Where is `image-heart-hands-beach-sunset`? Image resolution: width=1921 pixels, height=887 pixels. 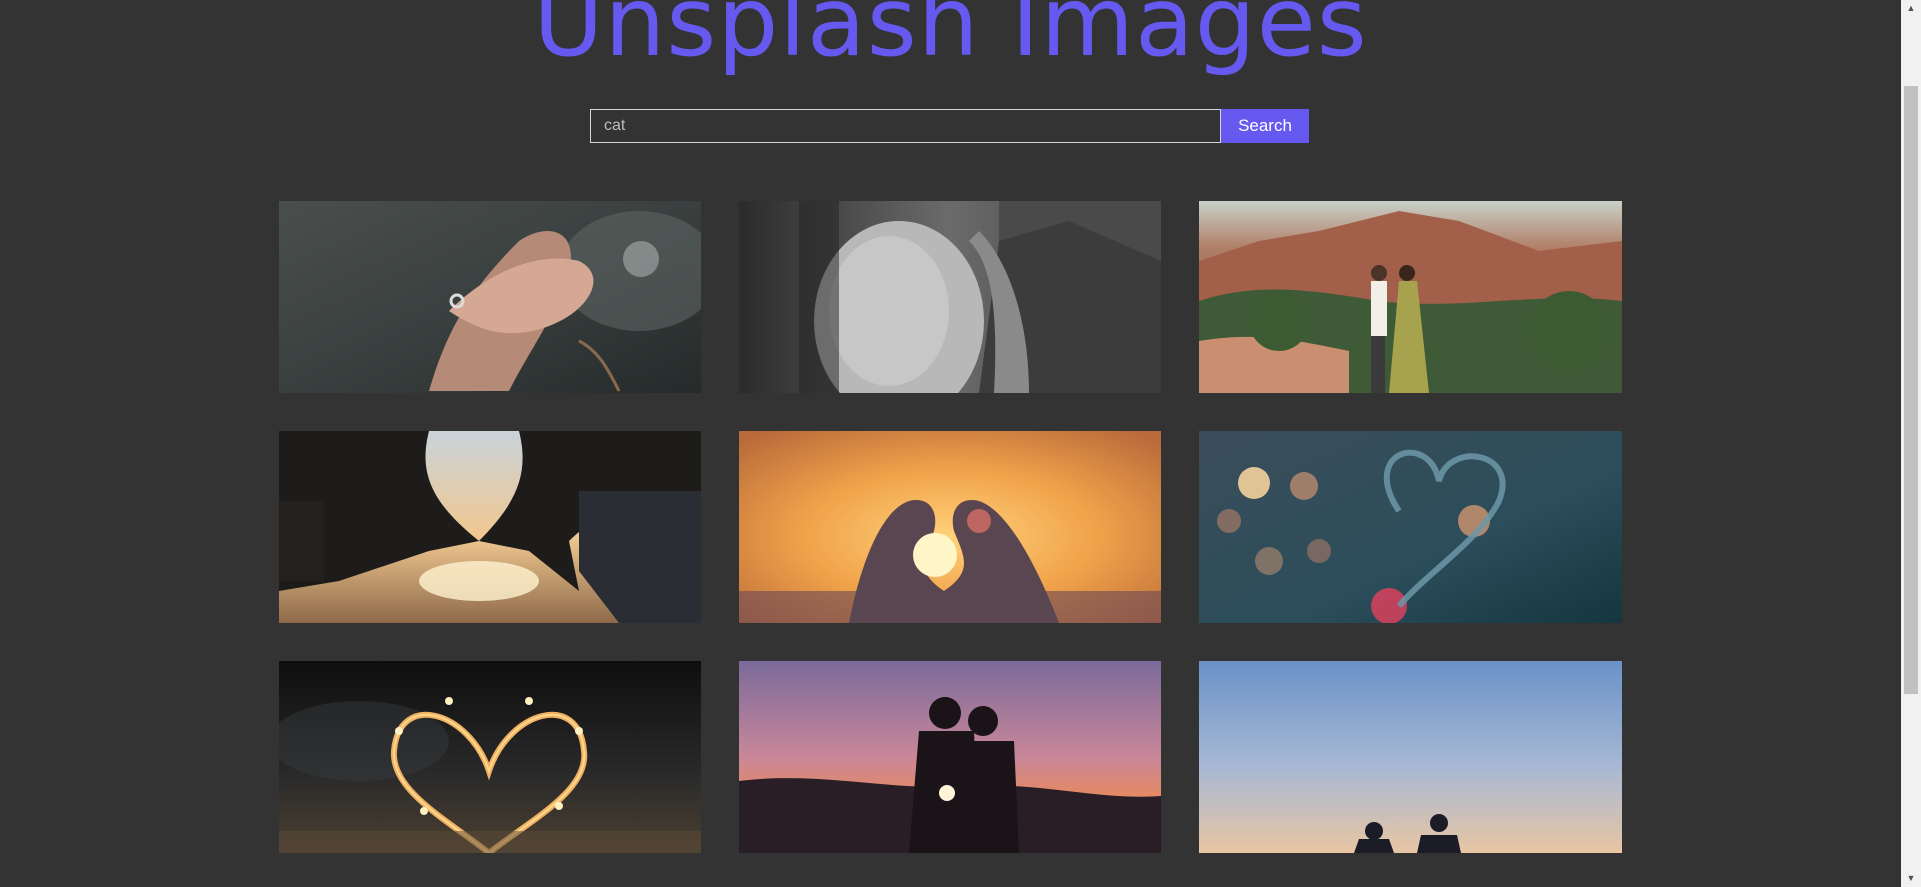 image-heart-hands-beach-sunset is located at coordinates (490, 527).